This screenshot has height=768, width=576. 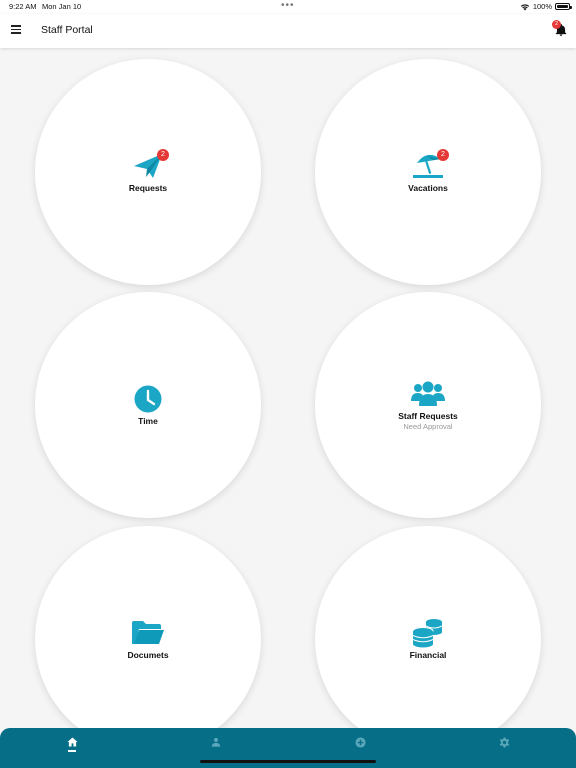 I want to click on multitasking-dots: •••, so click(x=288, y=5).